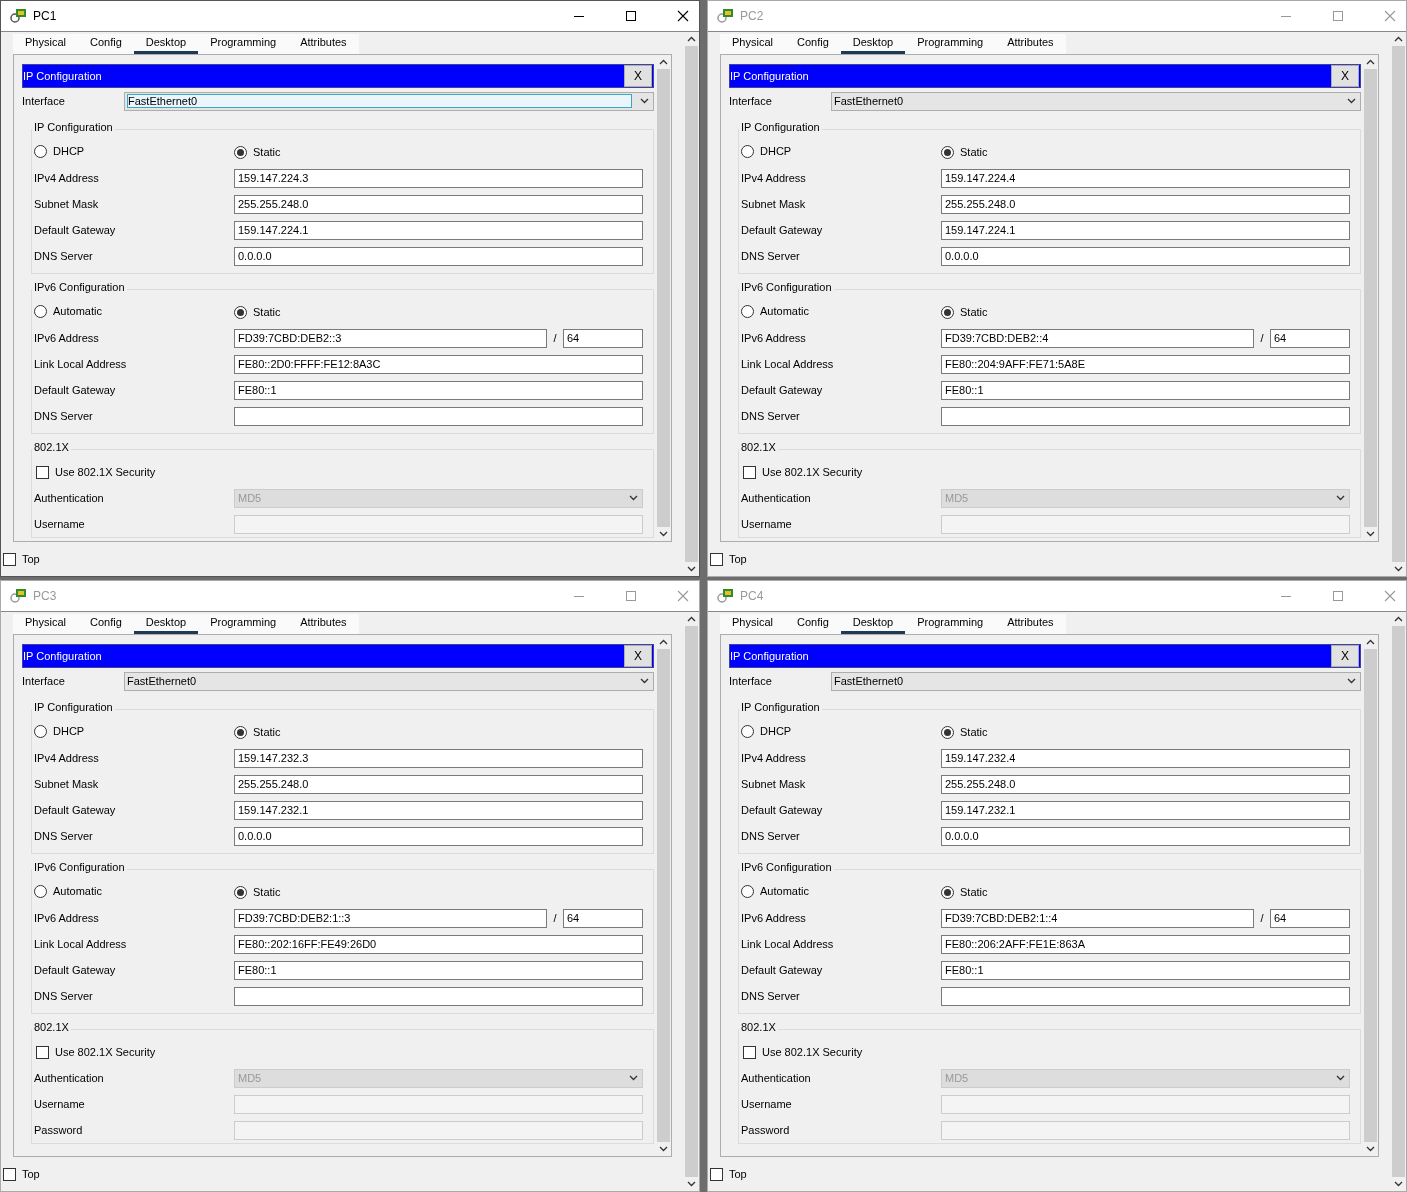 The height and width of the screenshot is (1192, 1407). Describe the element at coordinates (683, 16) in the screenshot. I see `close-icon` at that location.